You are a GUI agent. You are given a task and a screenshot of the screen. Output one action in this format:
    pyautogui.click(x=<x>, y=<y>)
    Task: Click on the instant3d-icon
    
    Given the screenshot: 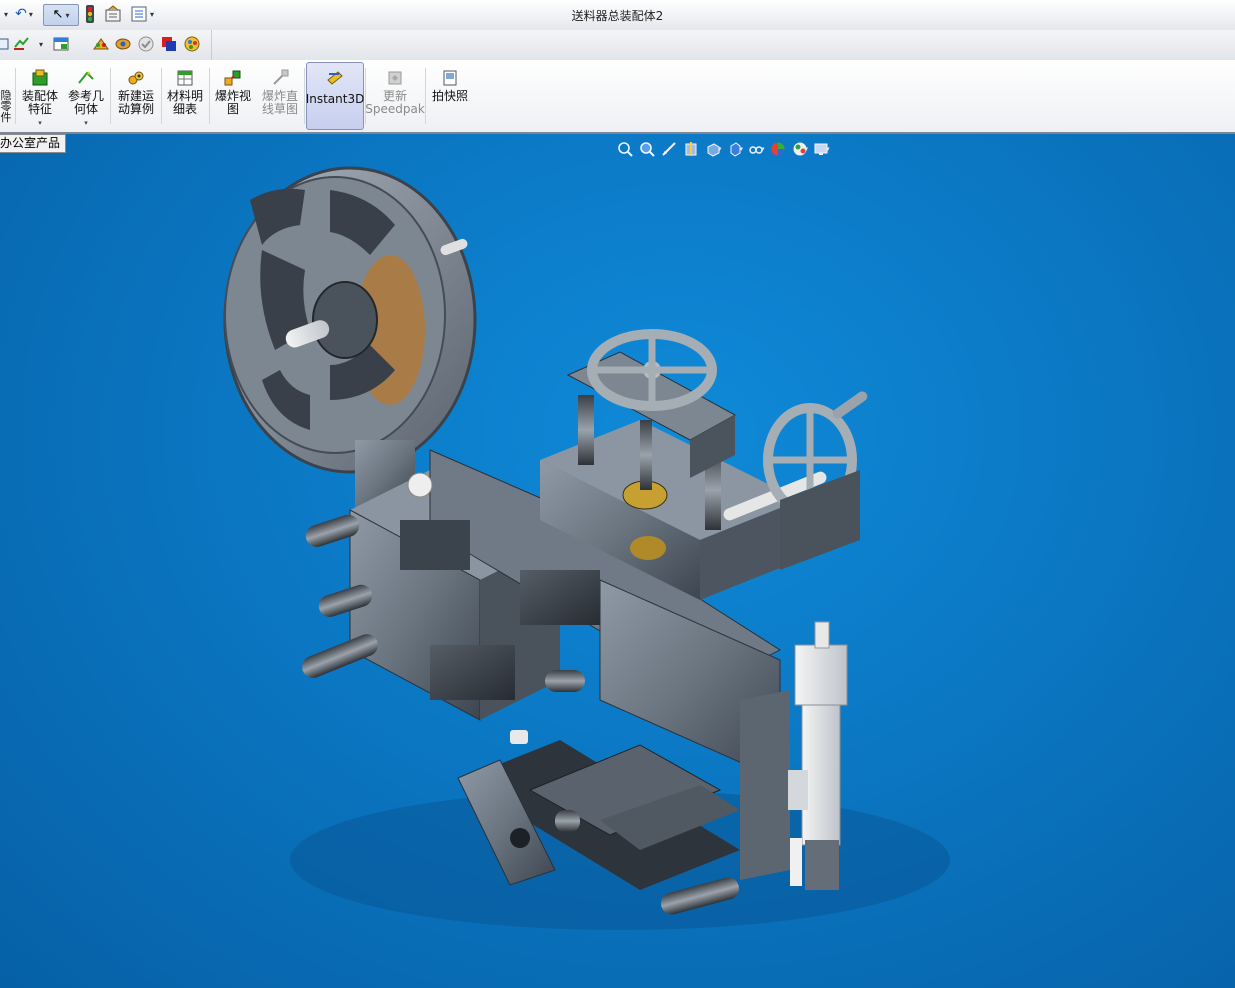 What is the action you would take?
    pyautogui.click(x=335, y=77)
    